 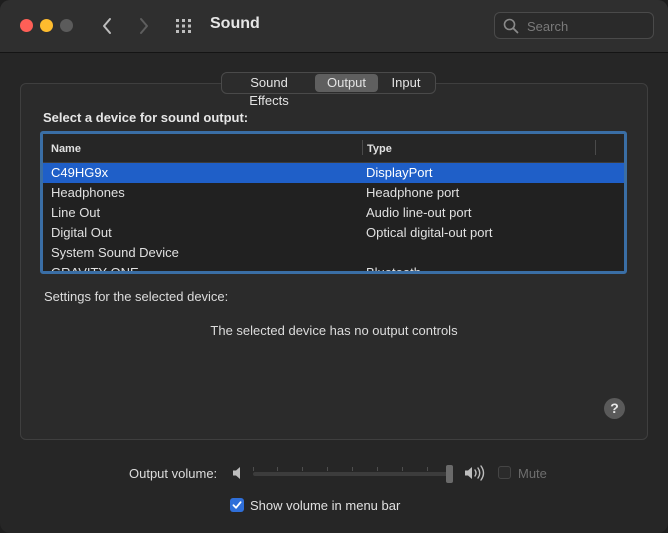 I want to click on minimize-window-button, so click(x=46, y=25).